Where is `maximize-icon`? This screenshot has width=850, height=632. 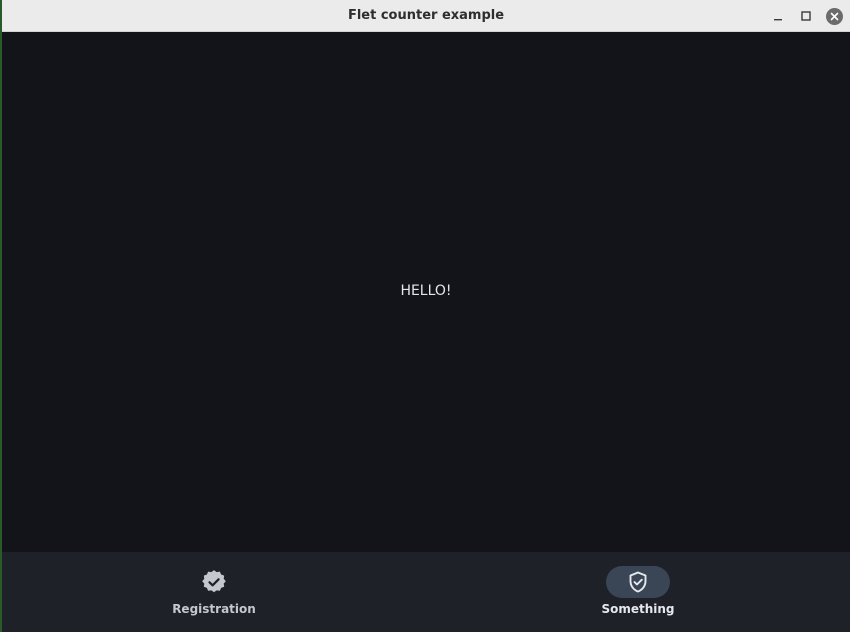 maximize-icon is located at coordinates (806, 16).